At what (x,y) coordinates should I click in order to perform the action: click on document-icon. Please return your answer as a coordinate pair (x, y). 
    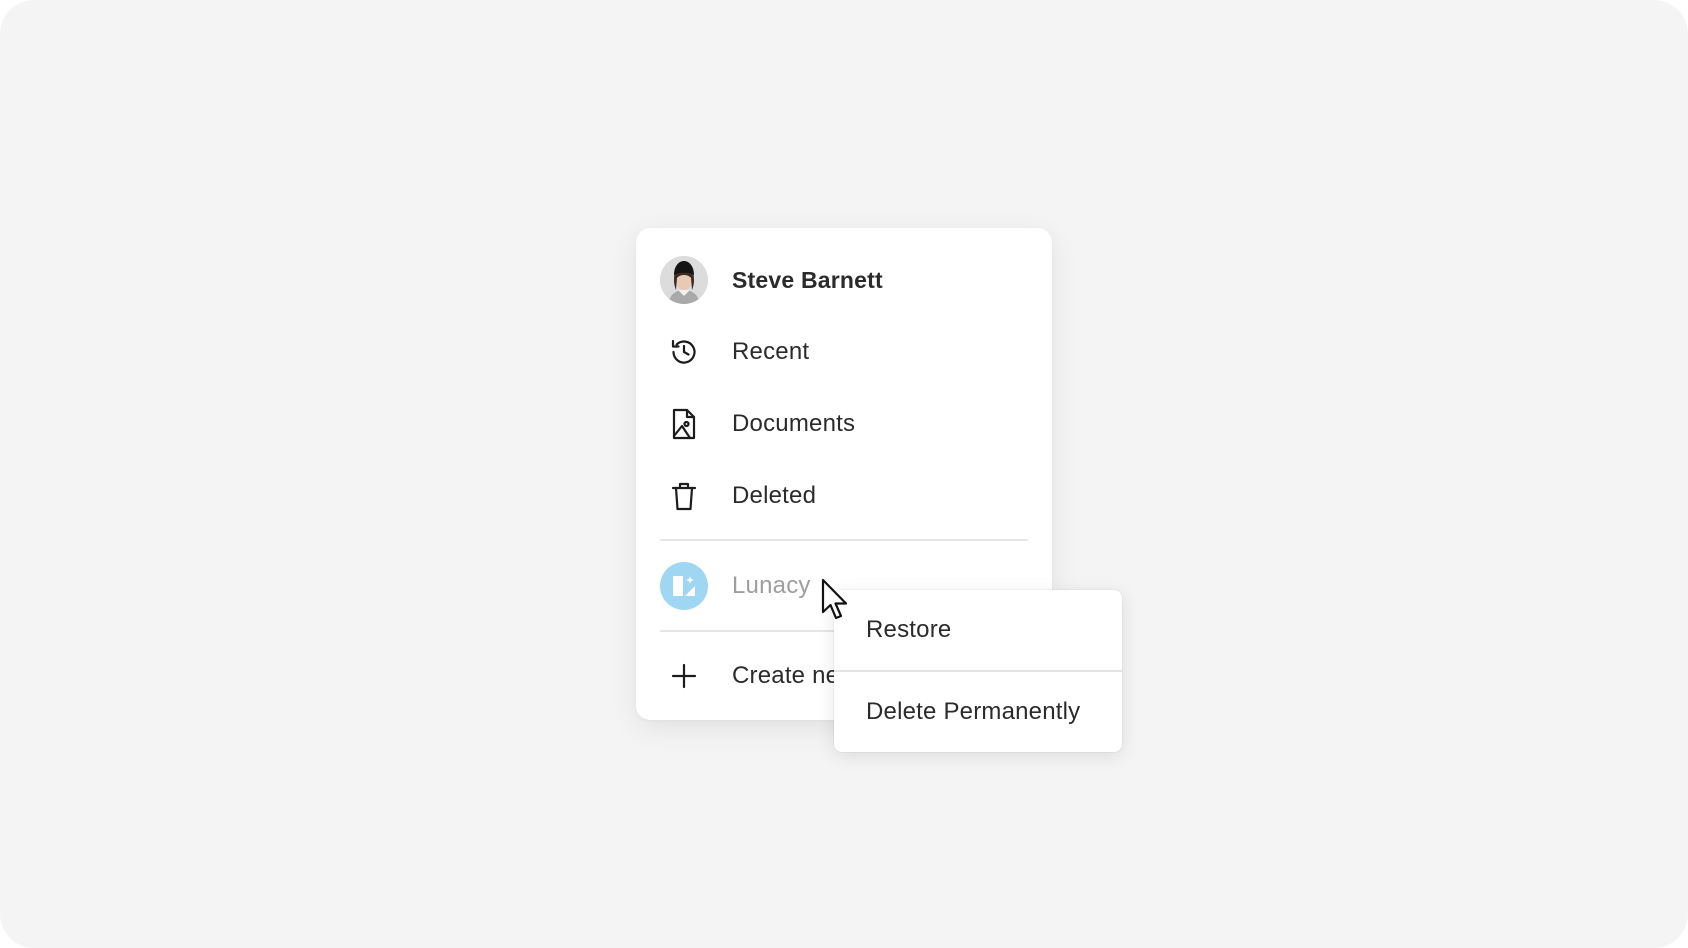
    Looking at the image, I should click on (684, 424).